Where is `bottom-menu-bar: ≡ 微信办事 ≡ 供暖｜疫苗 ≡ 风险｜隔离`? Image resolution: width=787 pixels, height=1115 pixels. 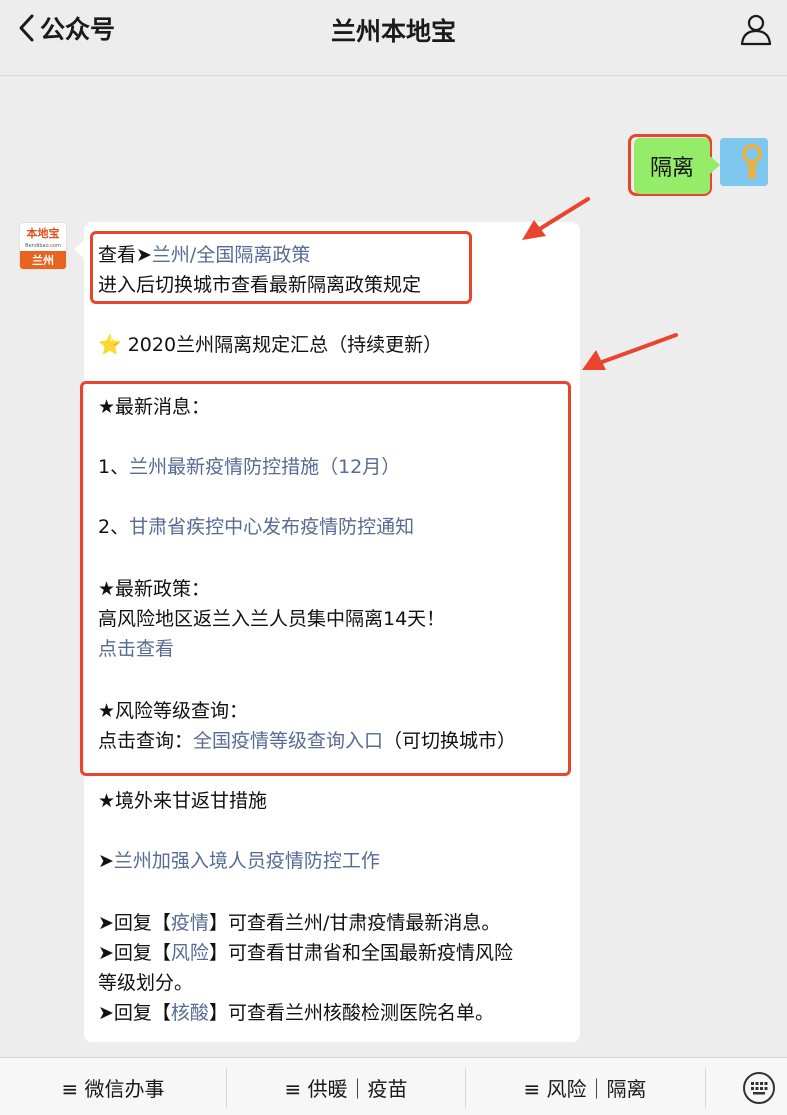 bottom-menu-bar: ≡ 微信办事 ≡ 供暖｜疫苗 ≡ 风险｜隔离 is located at coordinates (393, 1086).